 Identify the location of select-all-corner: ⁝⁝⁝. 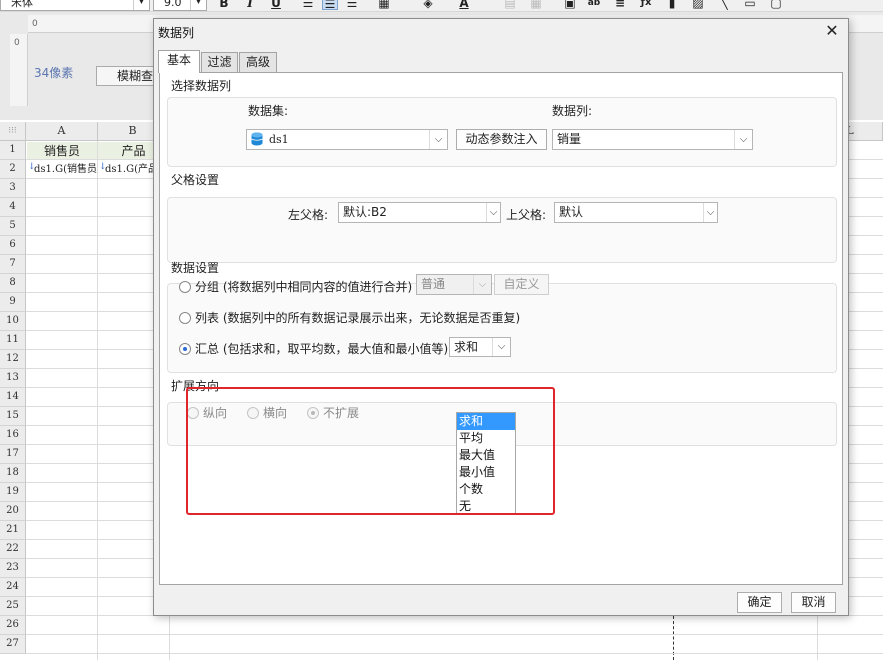
(13, 131).